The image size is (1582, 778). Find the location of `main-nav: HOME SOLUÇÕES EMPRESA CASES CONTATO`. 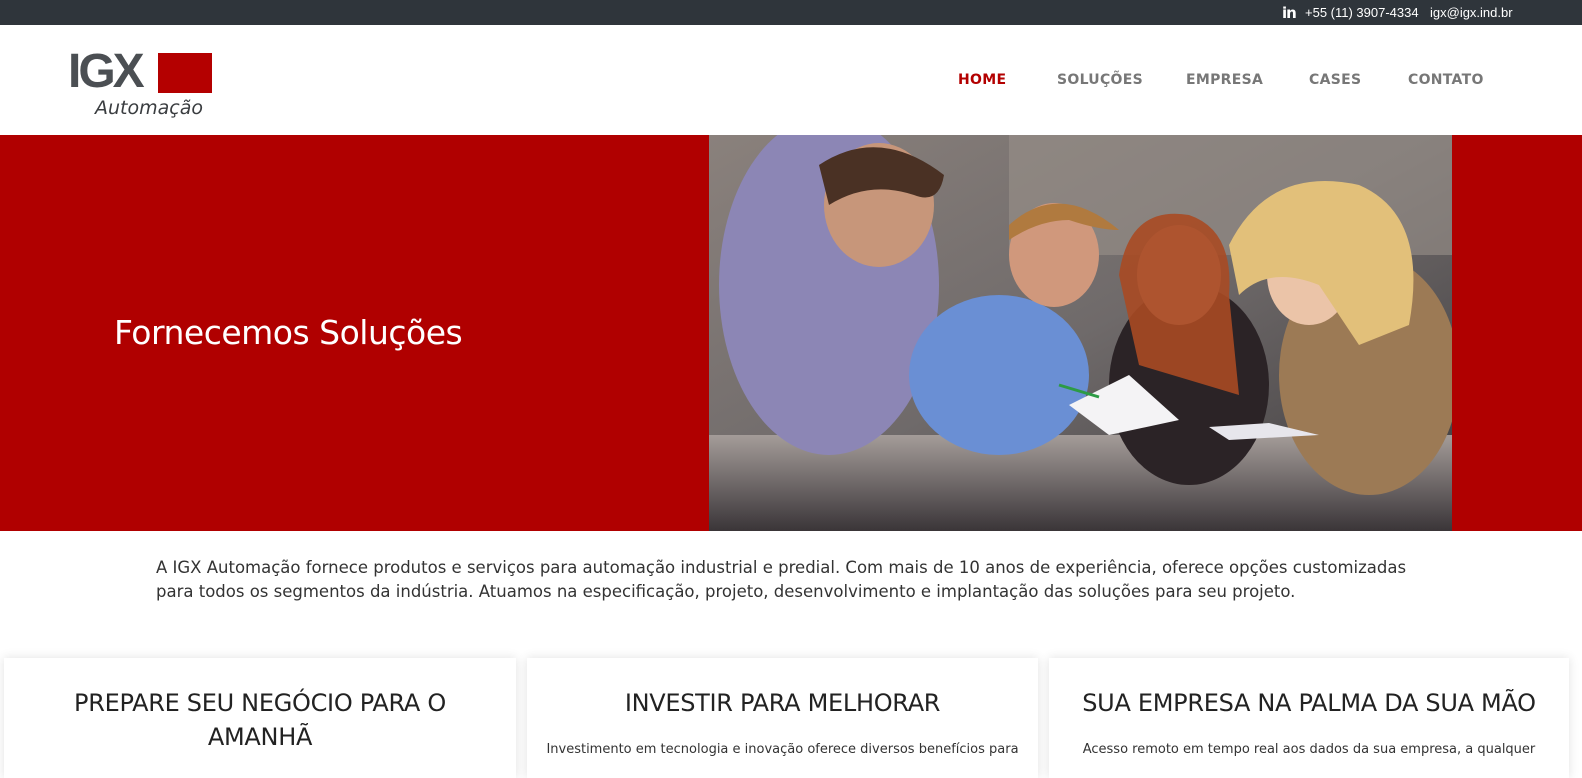

main-nav: HOME SOLUÇÕES EMPRESA CASES CONTATO is located at coordinates (791, 82).